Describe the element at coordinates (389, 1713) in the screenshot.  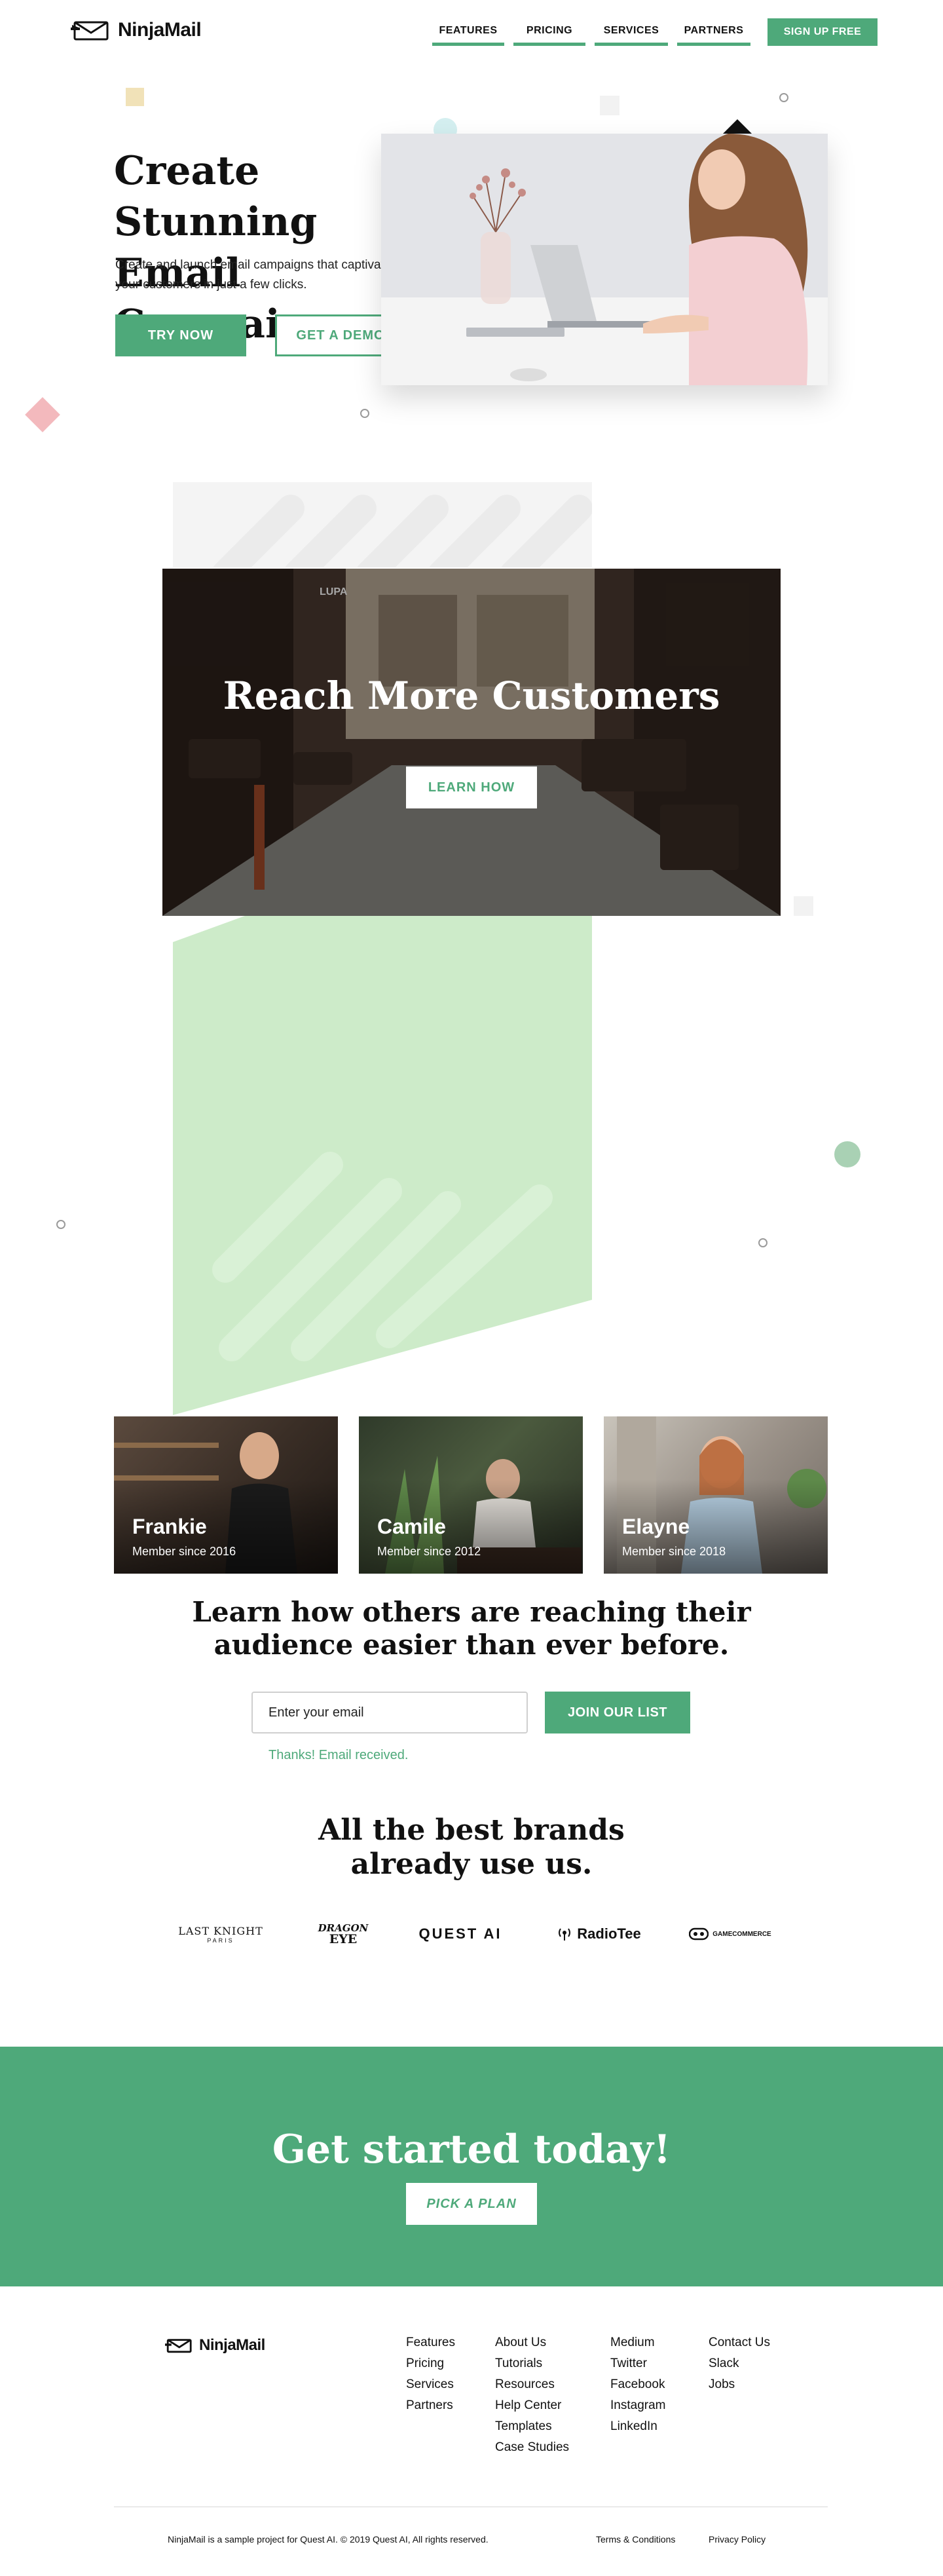
I see `email-input` at that location.